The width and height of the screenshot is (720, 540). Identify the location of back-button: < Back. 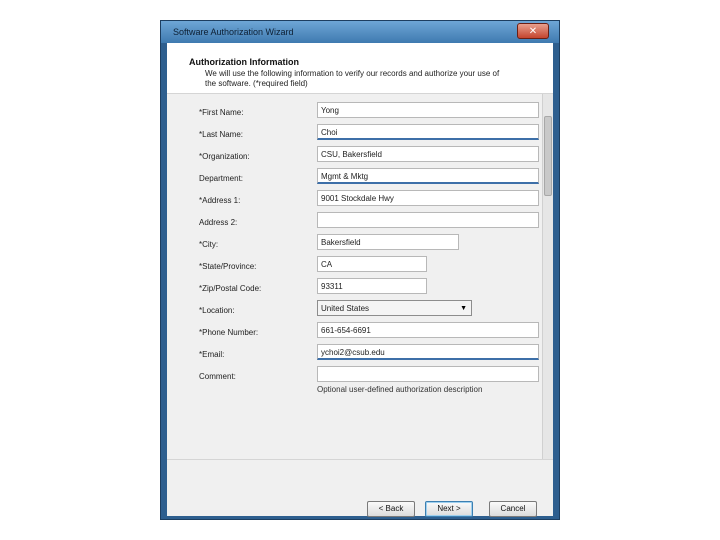
(391, 509).